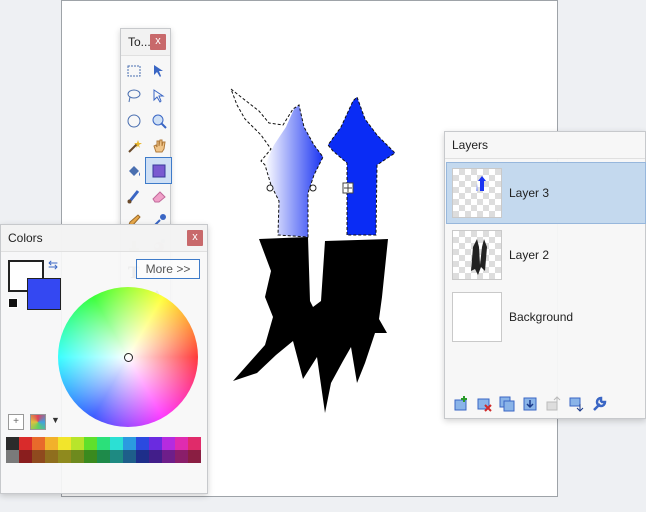  I want to click on blue-arrow-shape, so click(361, 166).